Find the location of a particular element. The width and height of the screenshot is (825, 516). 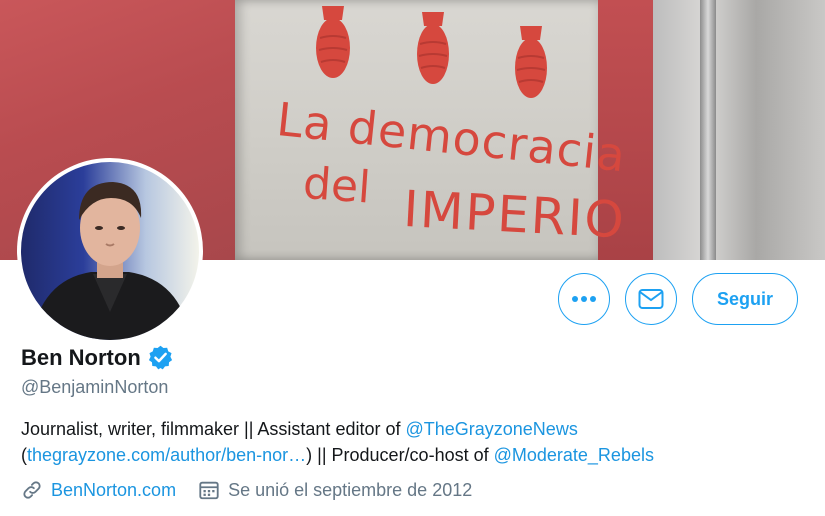

banner-concrete-wall is located at coordinates (739, 130).